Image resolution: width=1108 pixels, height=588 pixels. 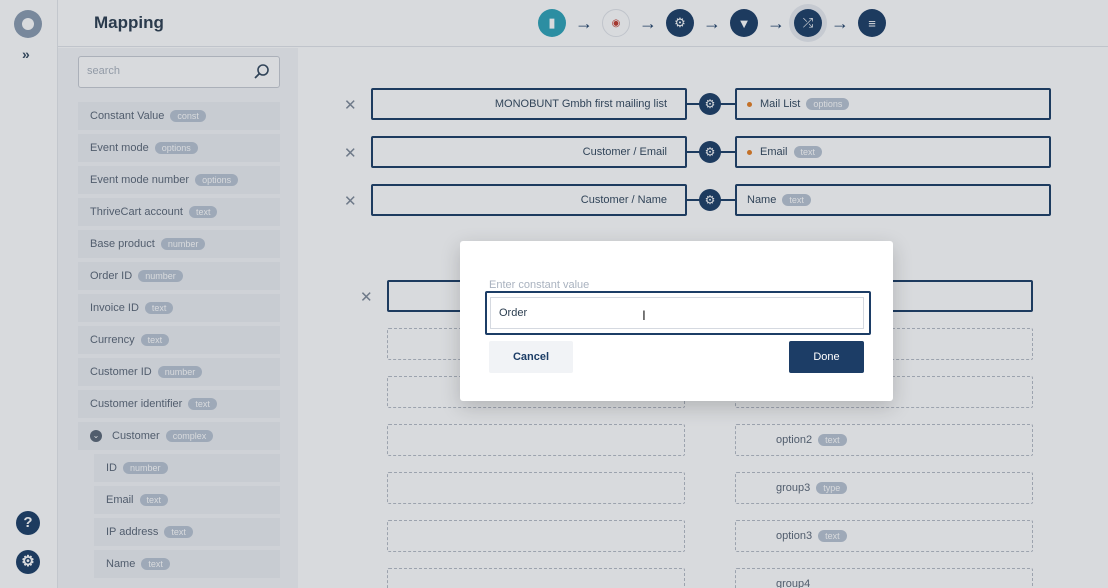 I want to click on text-cursor-icon: I, so click(x=644, y=315).